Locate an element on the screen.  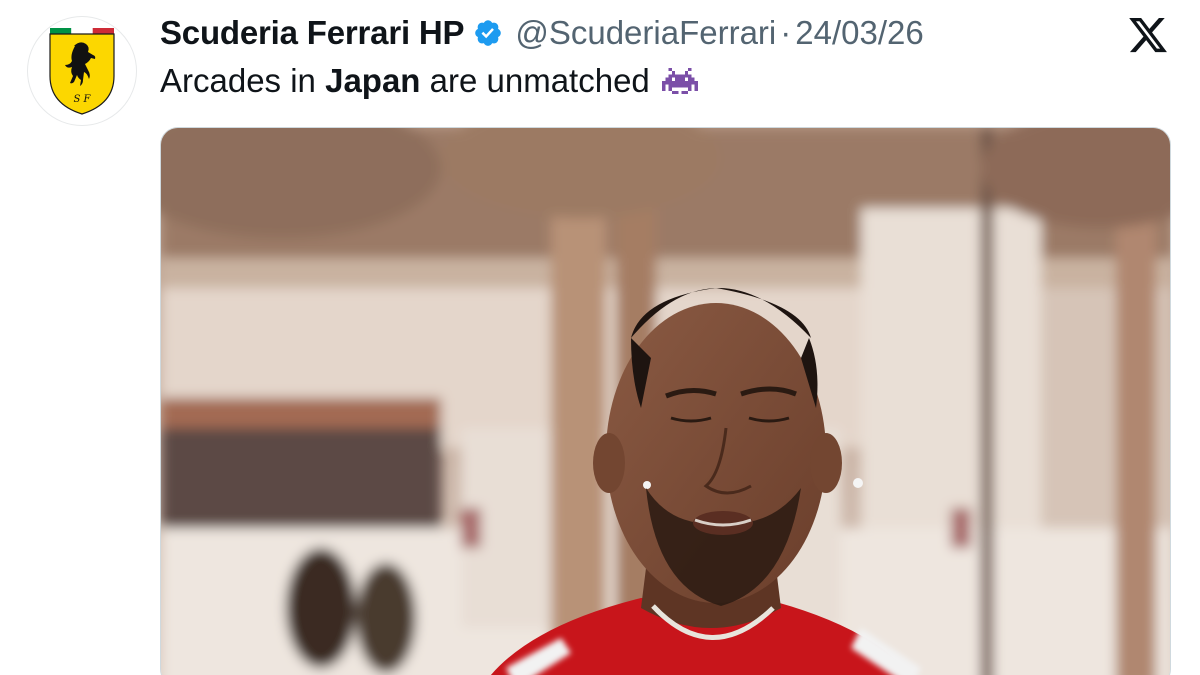
x-logo-icon is located at coordinates (1148, 35).